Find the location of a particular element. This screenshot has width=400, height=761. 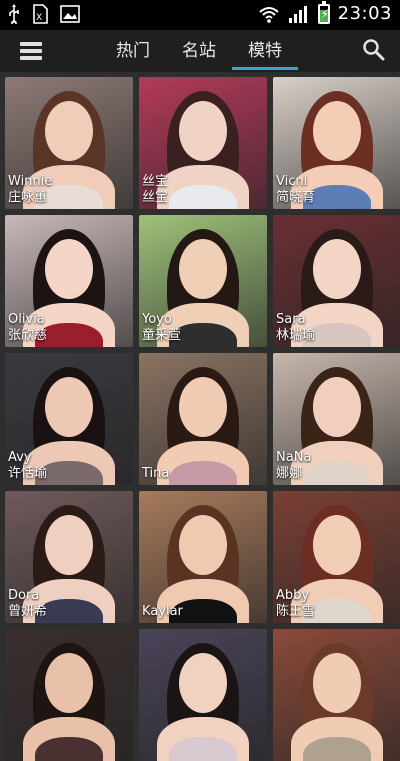

wifi-icon is located at coordinates (268, 14).